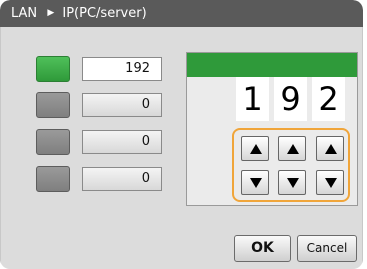 The image size is (367, 269). I want to click on title-lan: LAN, so click(24, 13).